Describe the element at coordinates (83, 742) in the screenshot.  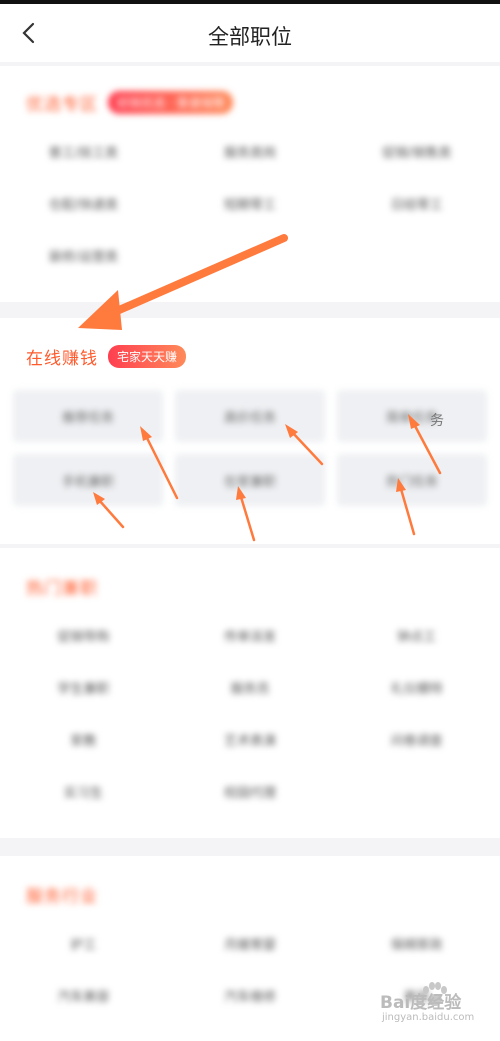
I see `job-category-item: 家教` at that location.